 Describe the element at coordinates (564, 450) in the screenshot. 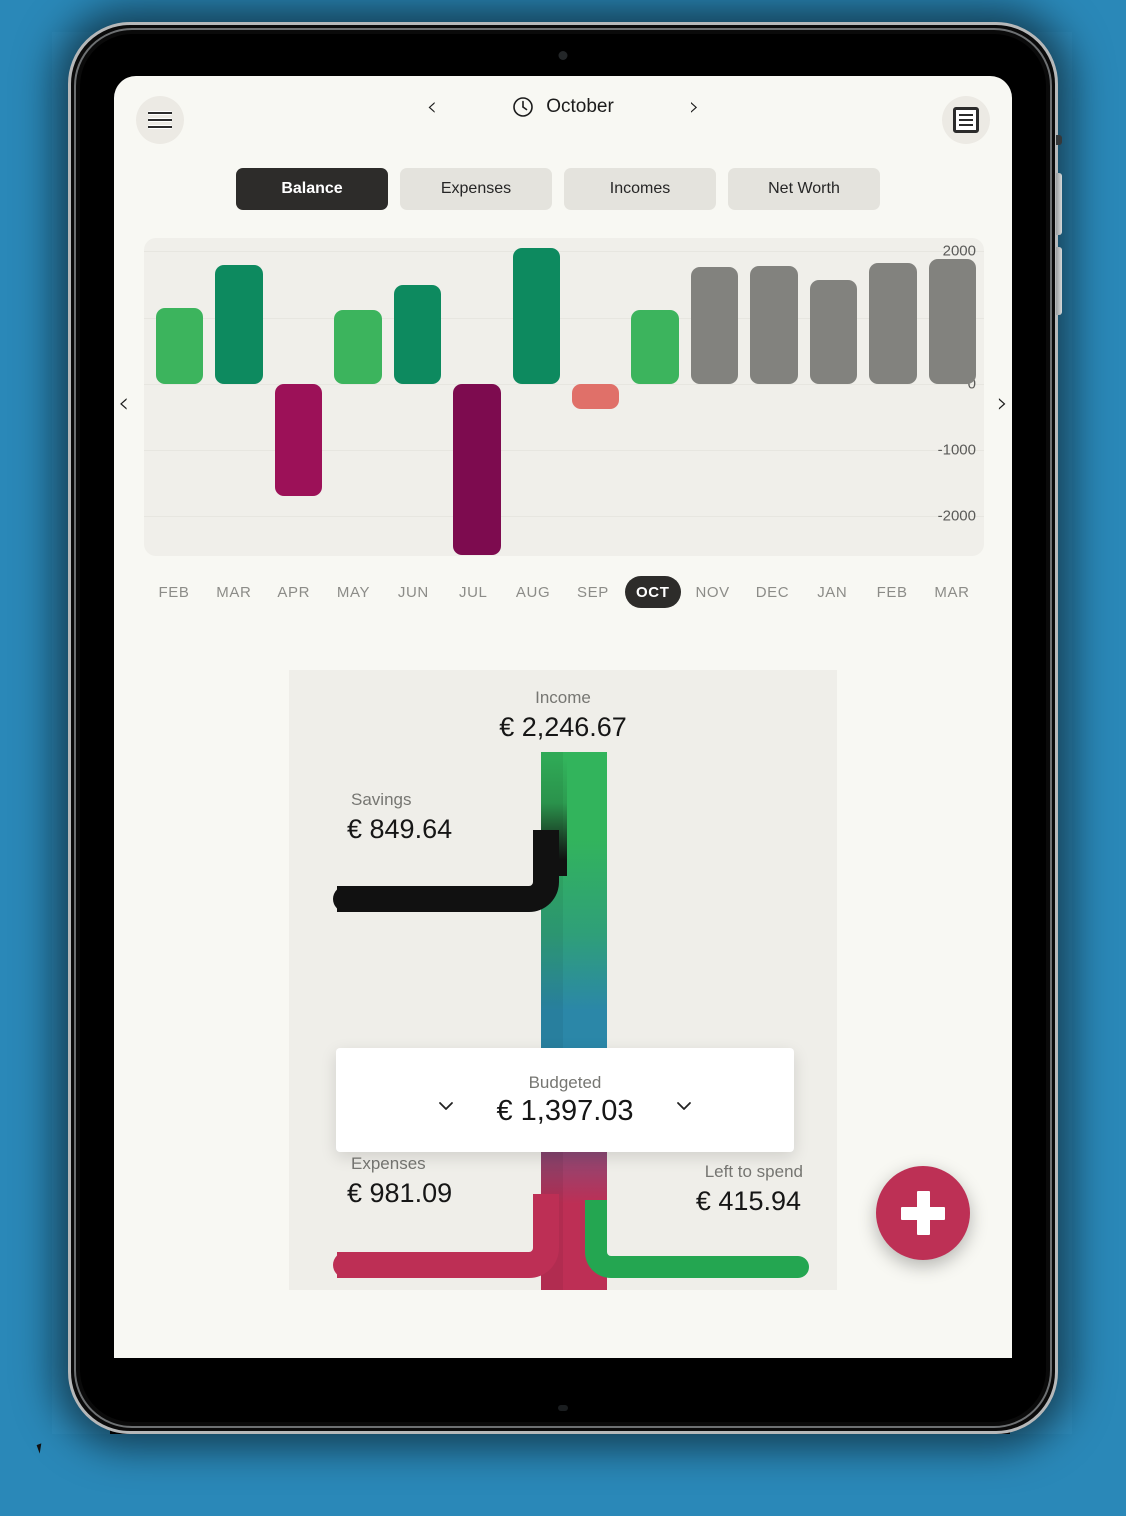

I see `gridline--1000` at that location.